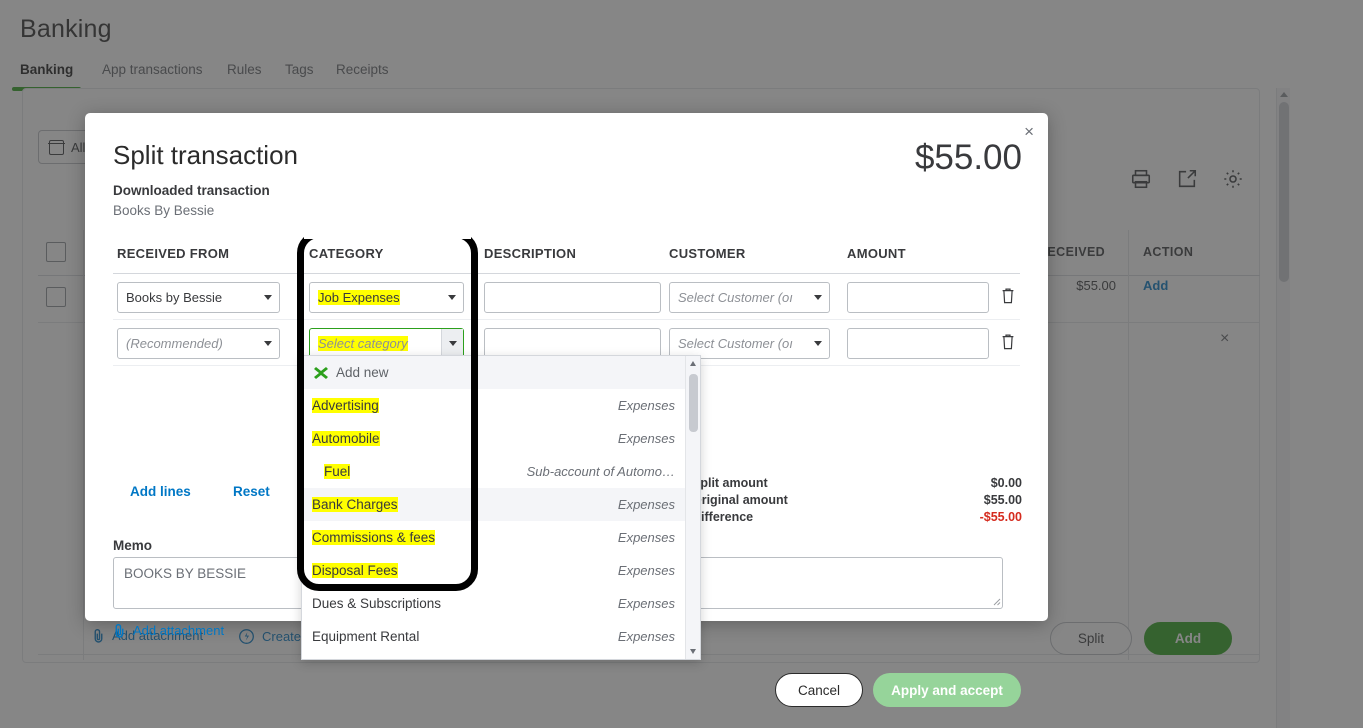  What do you see at coordinates (179, 630) in the screenshot?
I see `add-attachment-label: Add attachment` at bounding box center [179, 630].